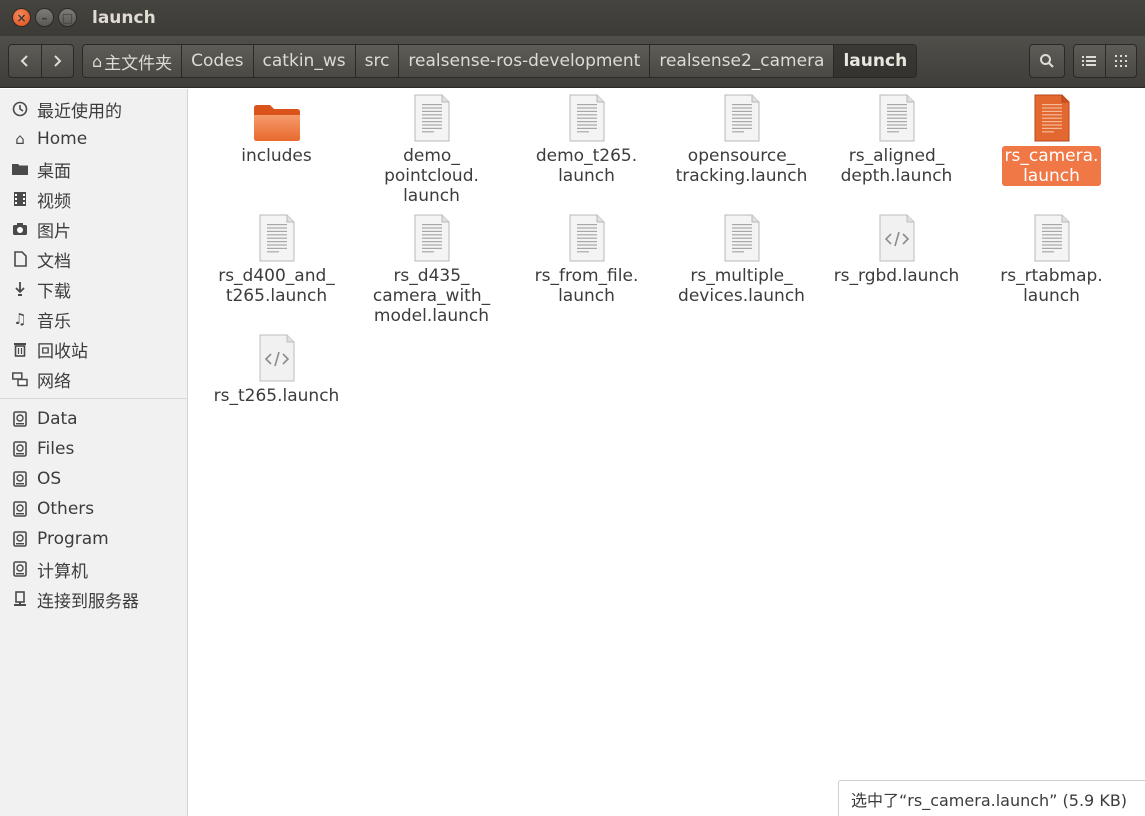 The image size is (1145, 816). What do you see at coordinates (79, 111) in the screenshot?
I see `sidebar-item-label: 最近使用的` at bounding box center [79, 111].